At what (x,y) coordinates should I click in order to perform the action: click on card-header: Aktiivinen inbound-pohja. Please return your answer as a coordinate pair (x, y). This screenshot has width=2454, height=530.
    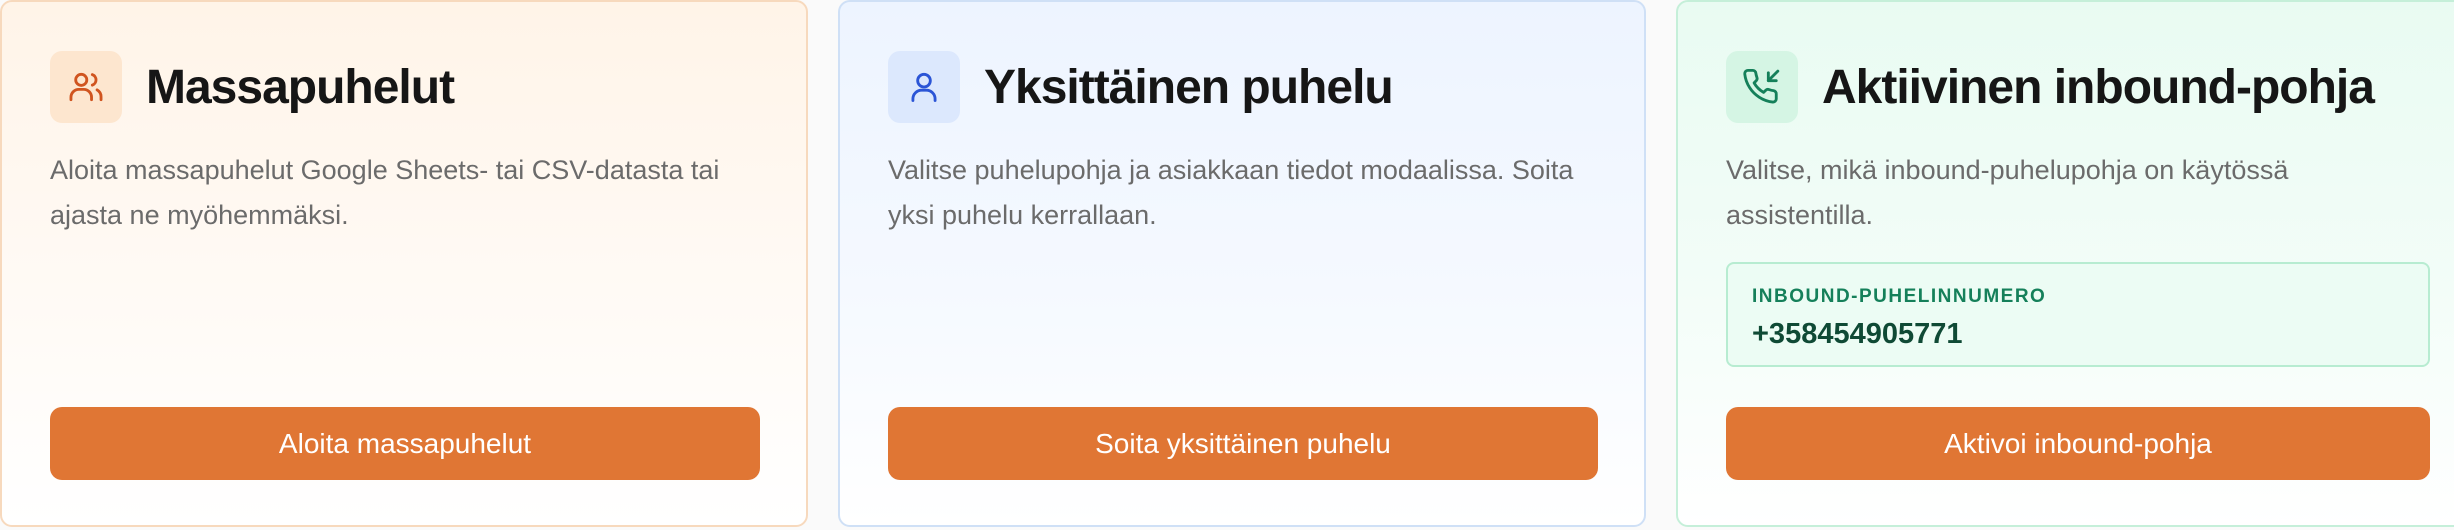
    Looking at the image, I should click on (2050, 87).